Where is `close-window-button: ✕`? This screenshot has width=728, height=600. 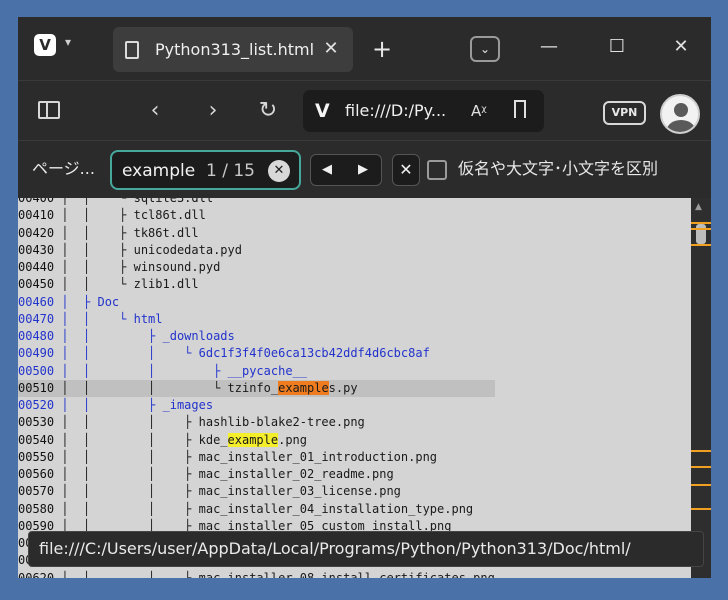
close-window-button: ✕ is located at coordinates (681, 47).